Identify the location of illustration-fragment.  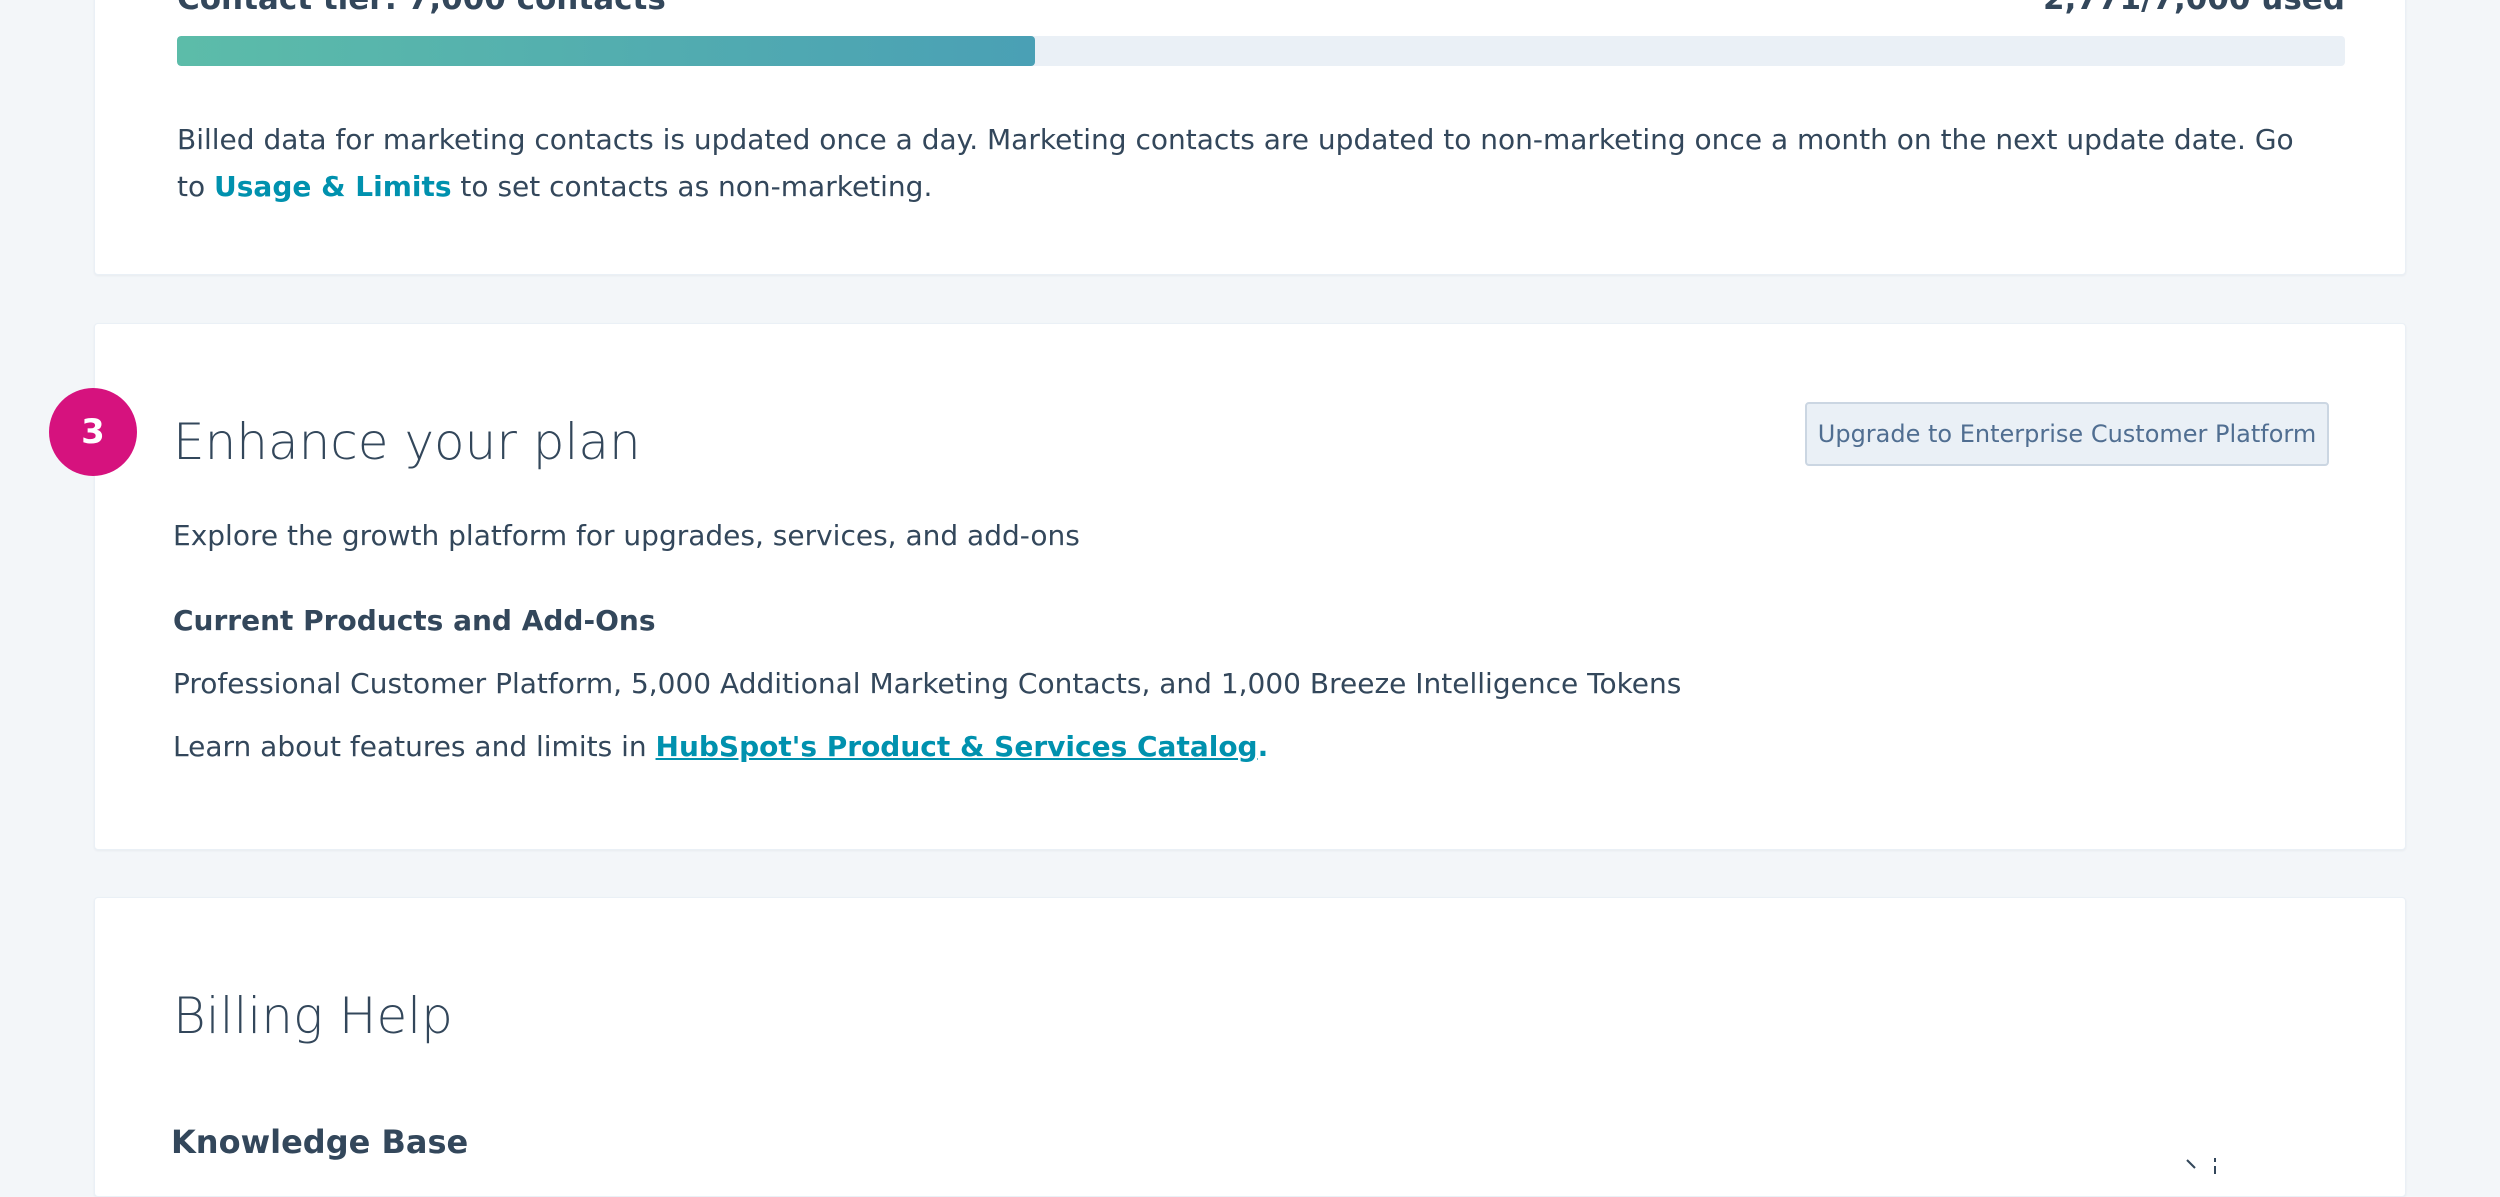
(2201, 1166).